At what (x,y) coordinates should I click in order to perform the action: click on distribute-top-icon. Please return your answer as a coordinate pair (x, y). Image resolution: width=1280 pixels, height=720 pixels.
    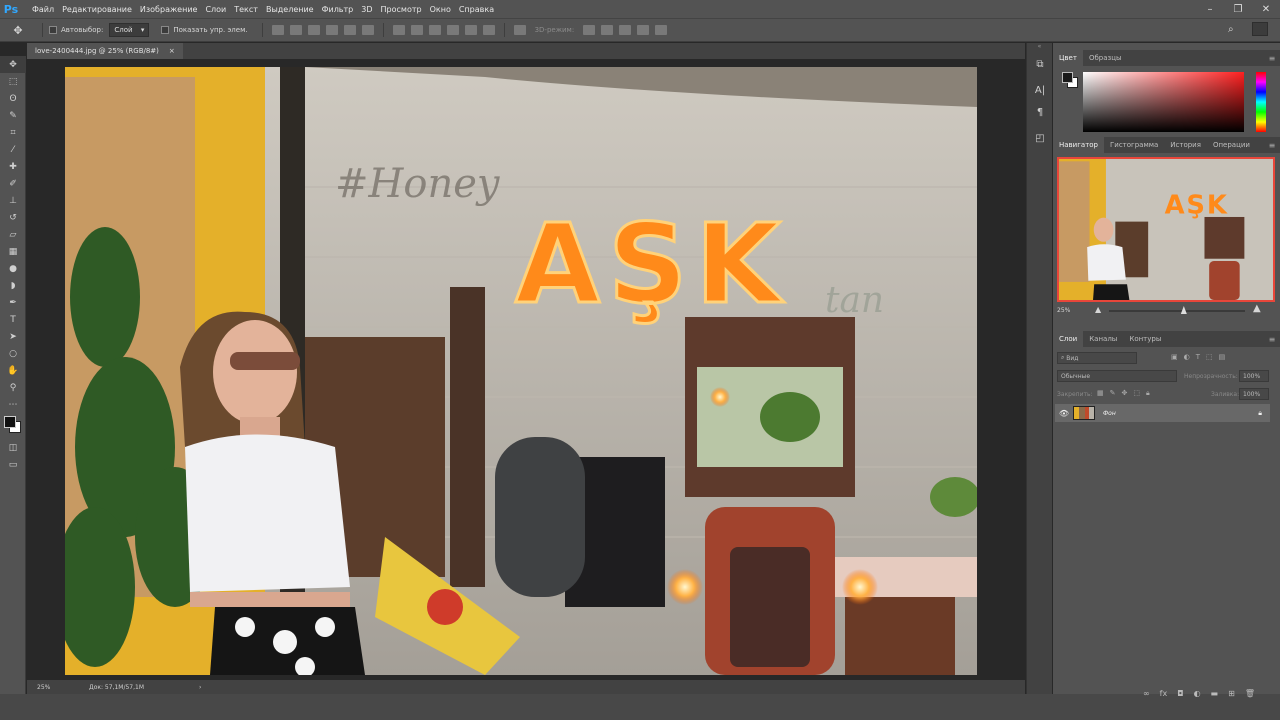
    Looking at the image, I should click on (398, 30).